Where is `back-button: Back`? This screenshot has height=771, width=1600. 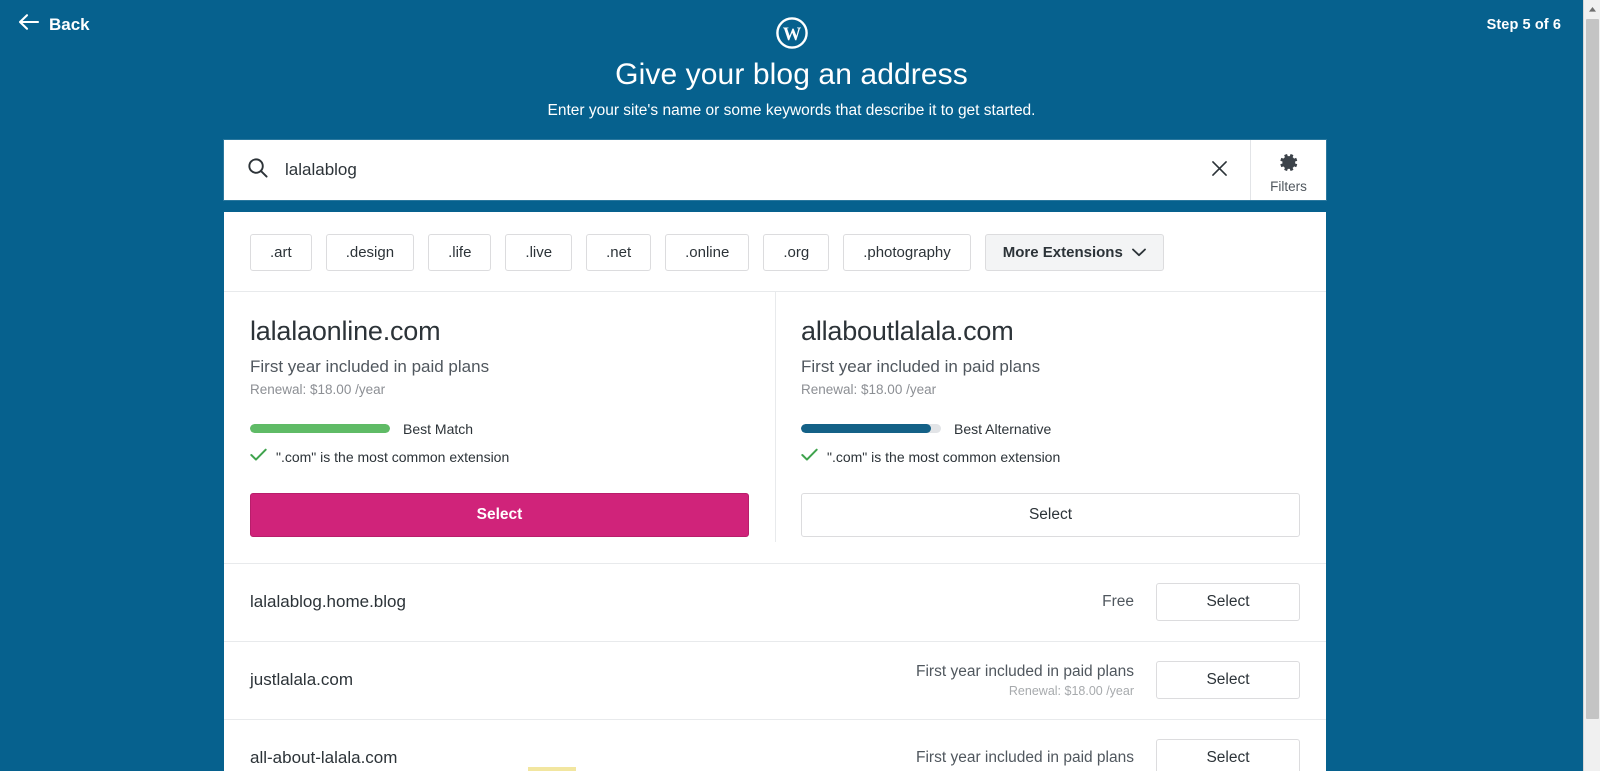 back-button: Back is located at coordinates (54, 24).